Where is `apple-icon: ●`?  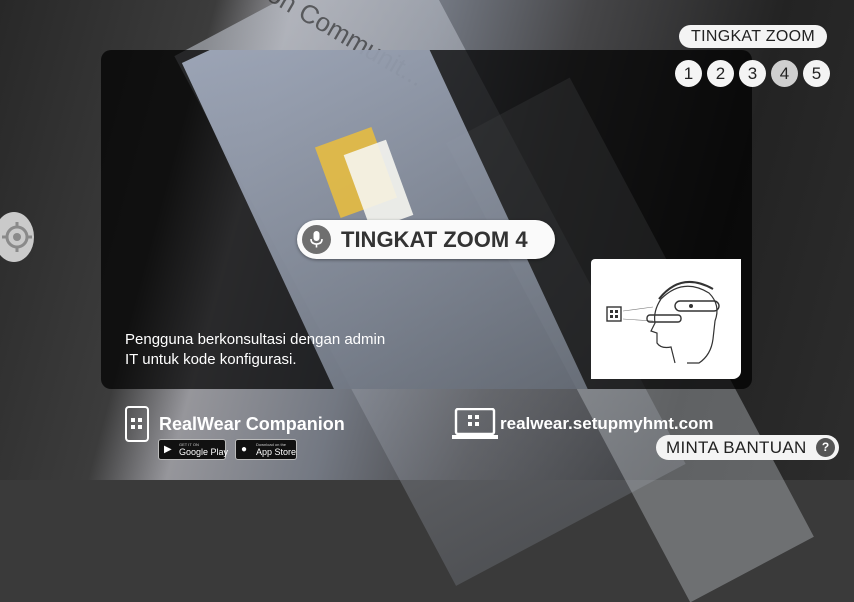
apple-icon: ● is located at coordinates (244, 449).